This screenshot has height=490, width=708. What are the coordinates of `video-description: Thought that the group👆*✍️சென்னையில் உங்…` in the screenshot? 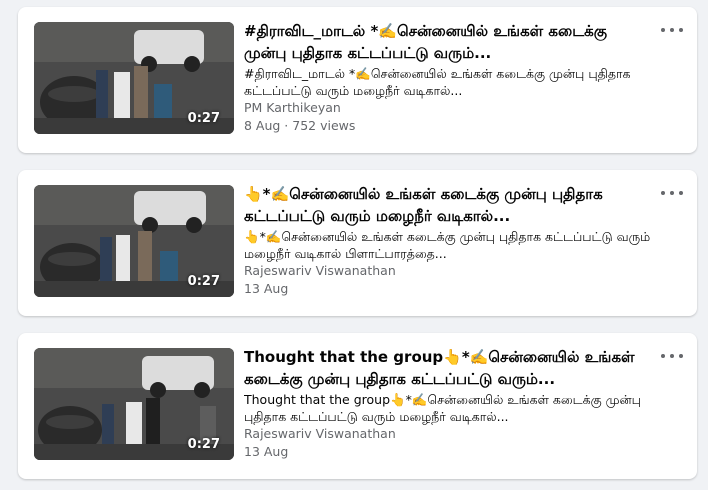 It's located at (442, 408).